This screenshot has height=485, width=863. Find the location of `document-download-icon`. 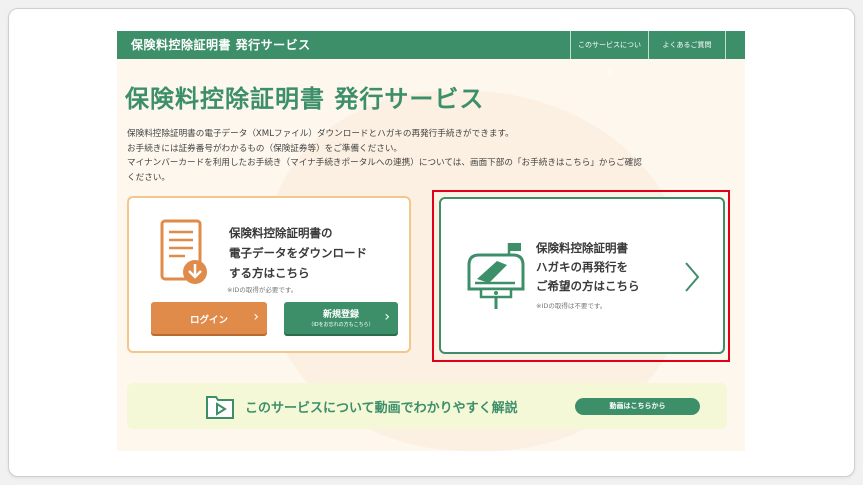

document-download-icon is located at coordinates (183, 251).